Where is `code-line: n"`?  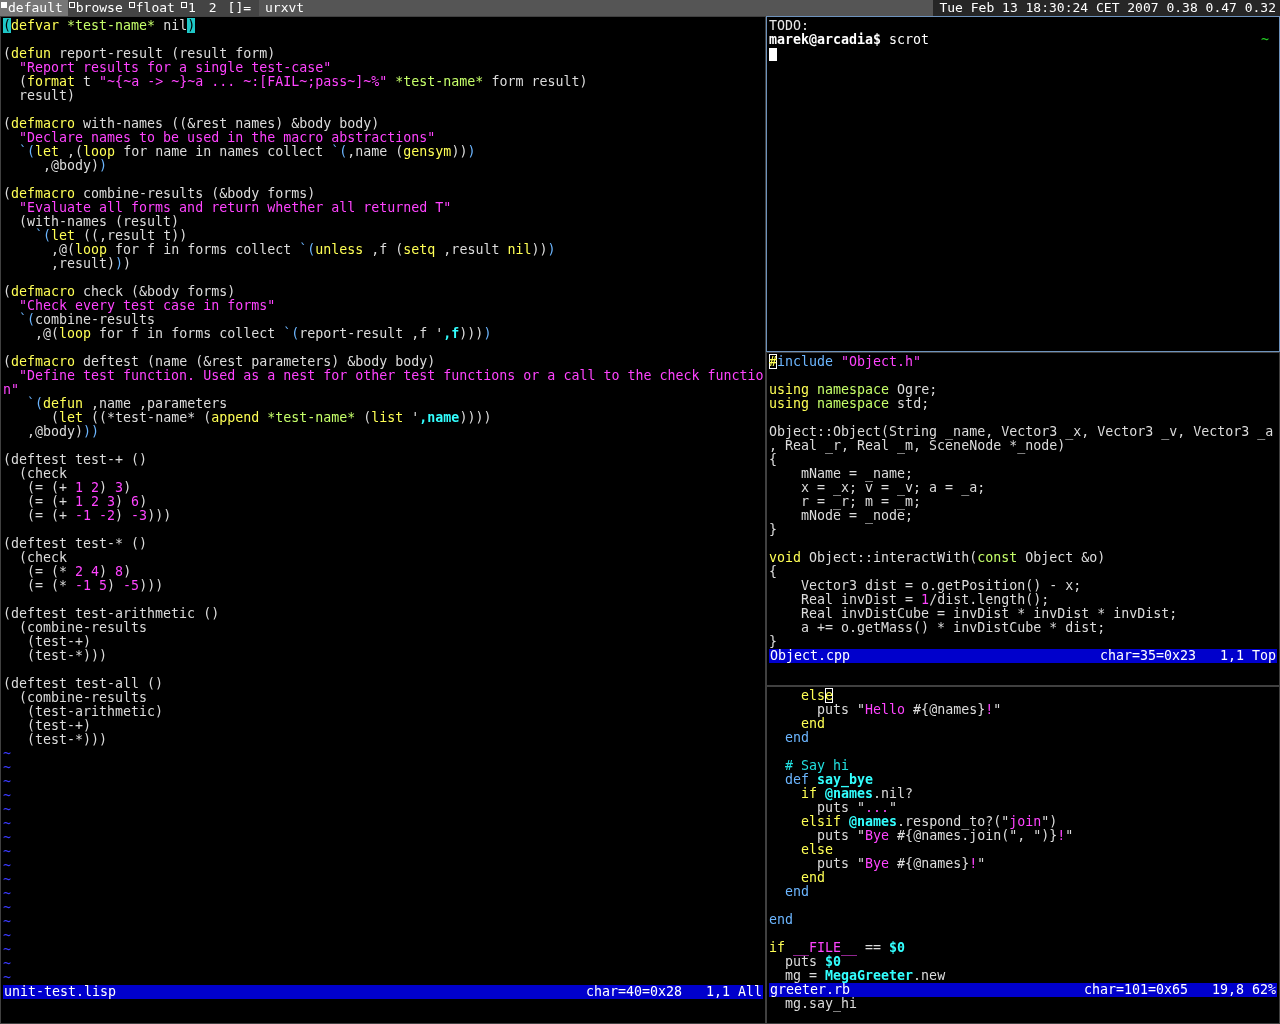
code-line: n" is located at coordinates (11, 390).